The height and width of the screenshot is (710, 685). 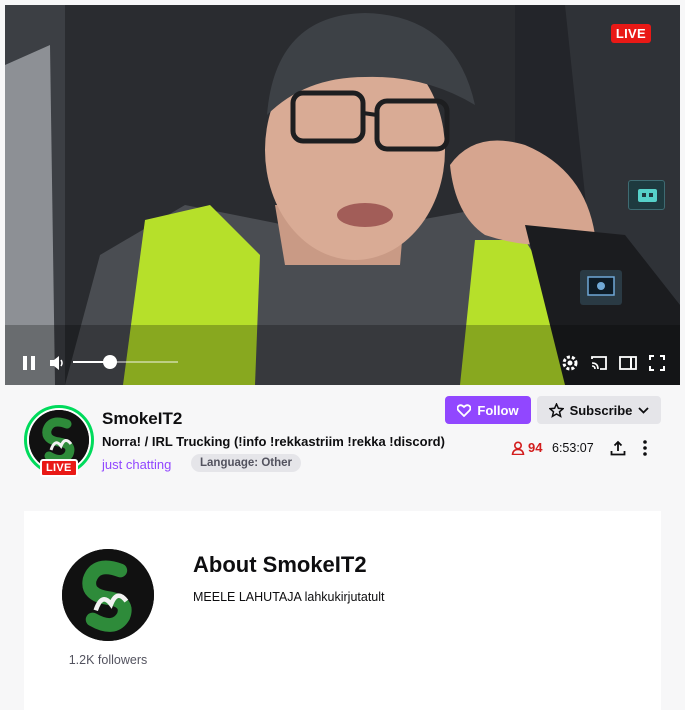 What do you see at coordinates (535, 447) in the screenshot?
I see `viewer-count-value: 94` at bounding box center [535, 447].